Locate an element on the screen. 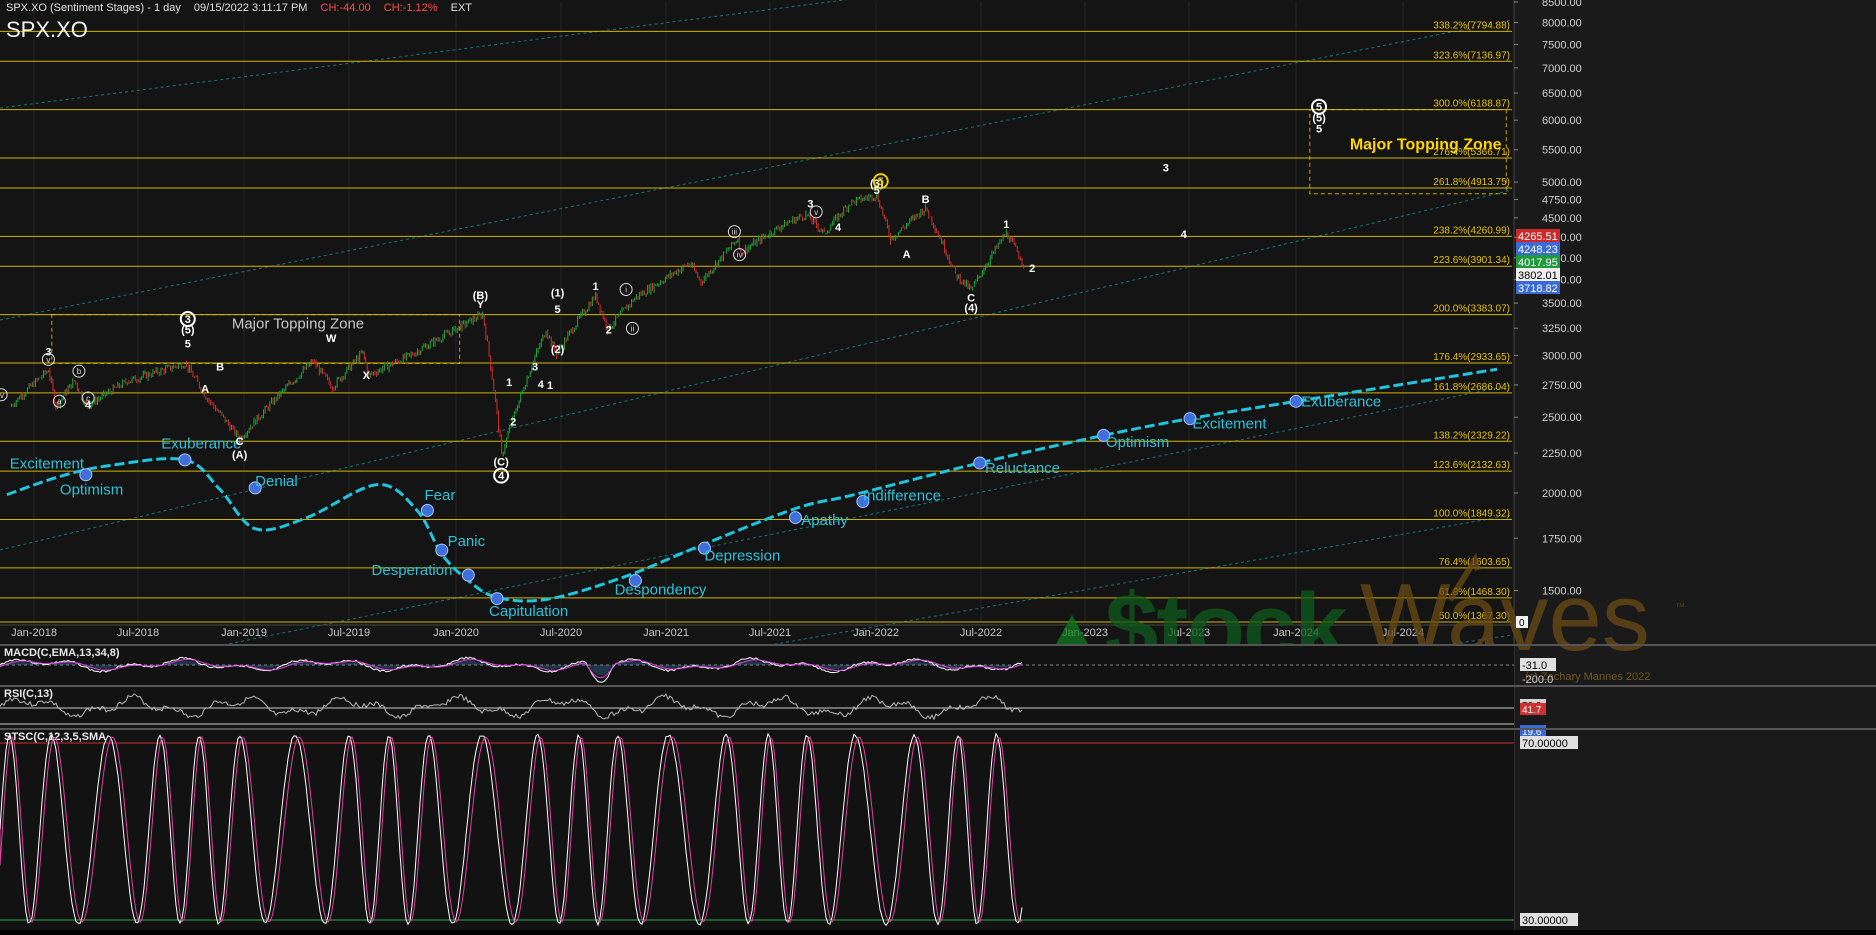 This screenshot has height=935, width=1876. y-tick-label: 6000.00 is located at coordinates (1562, 121).